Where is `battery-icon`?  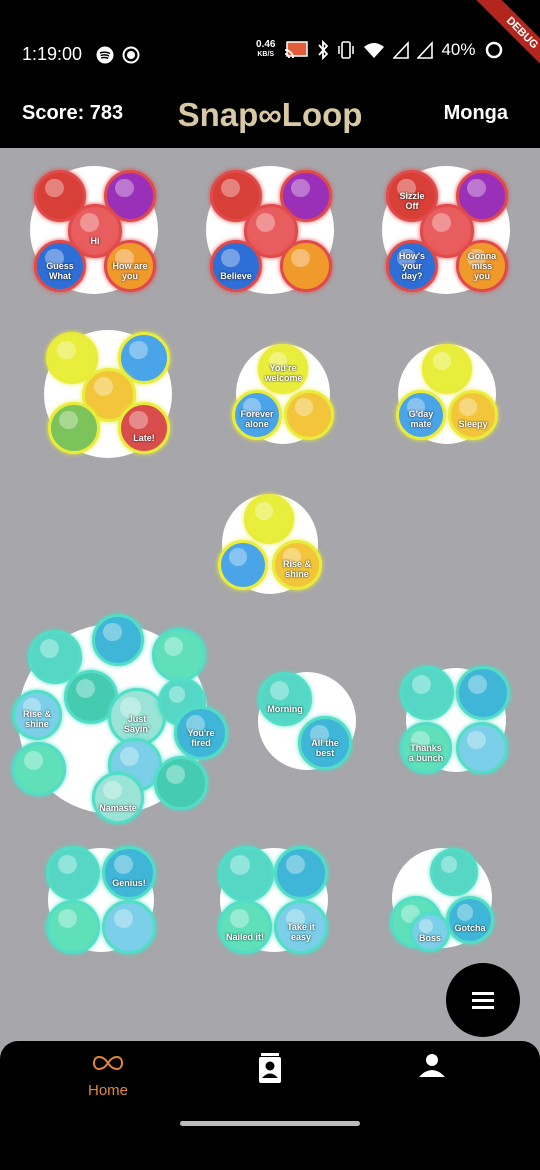 battery-icon is located at coordinates (493, 50).